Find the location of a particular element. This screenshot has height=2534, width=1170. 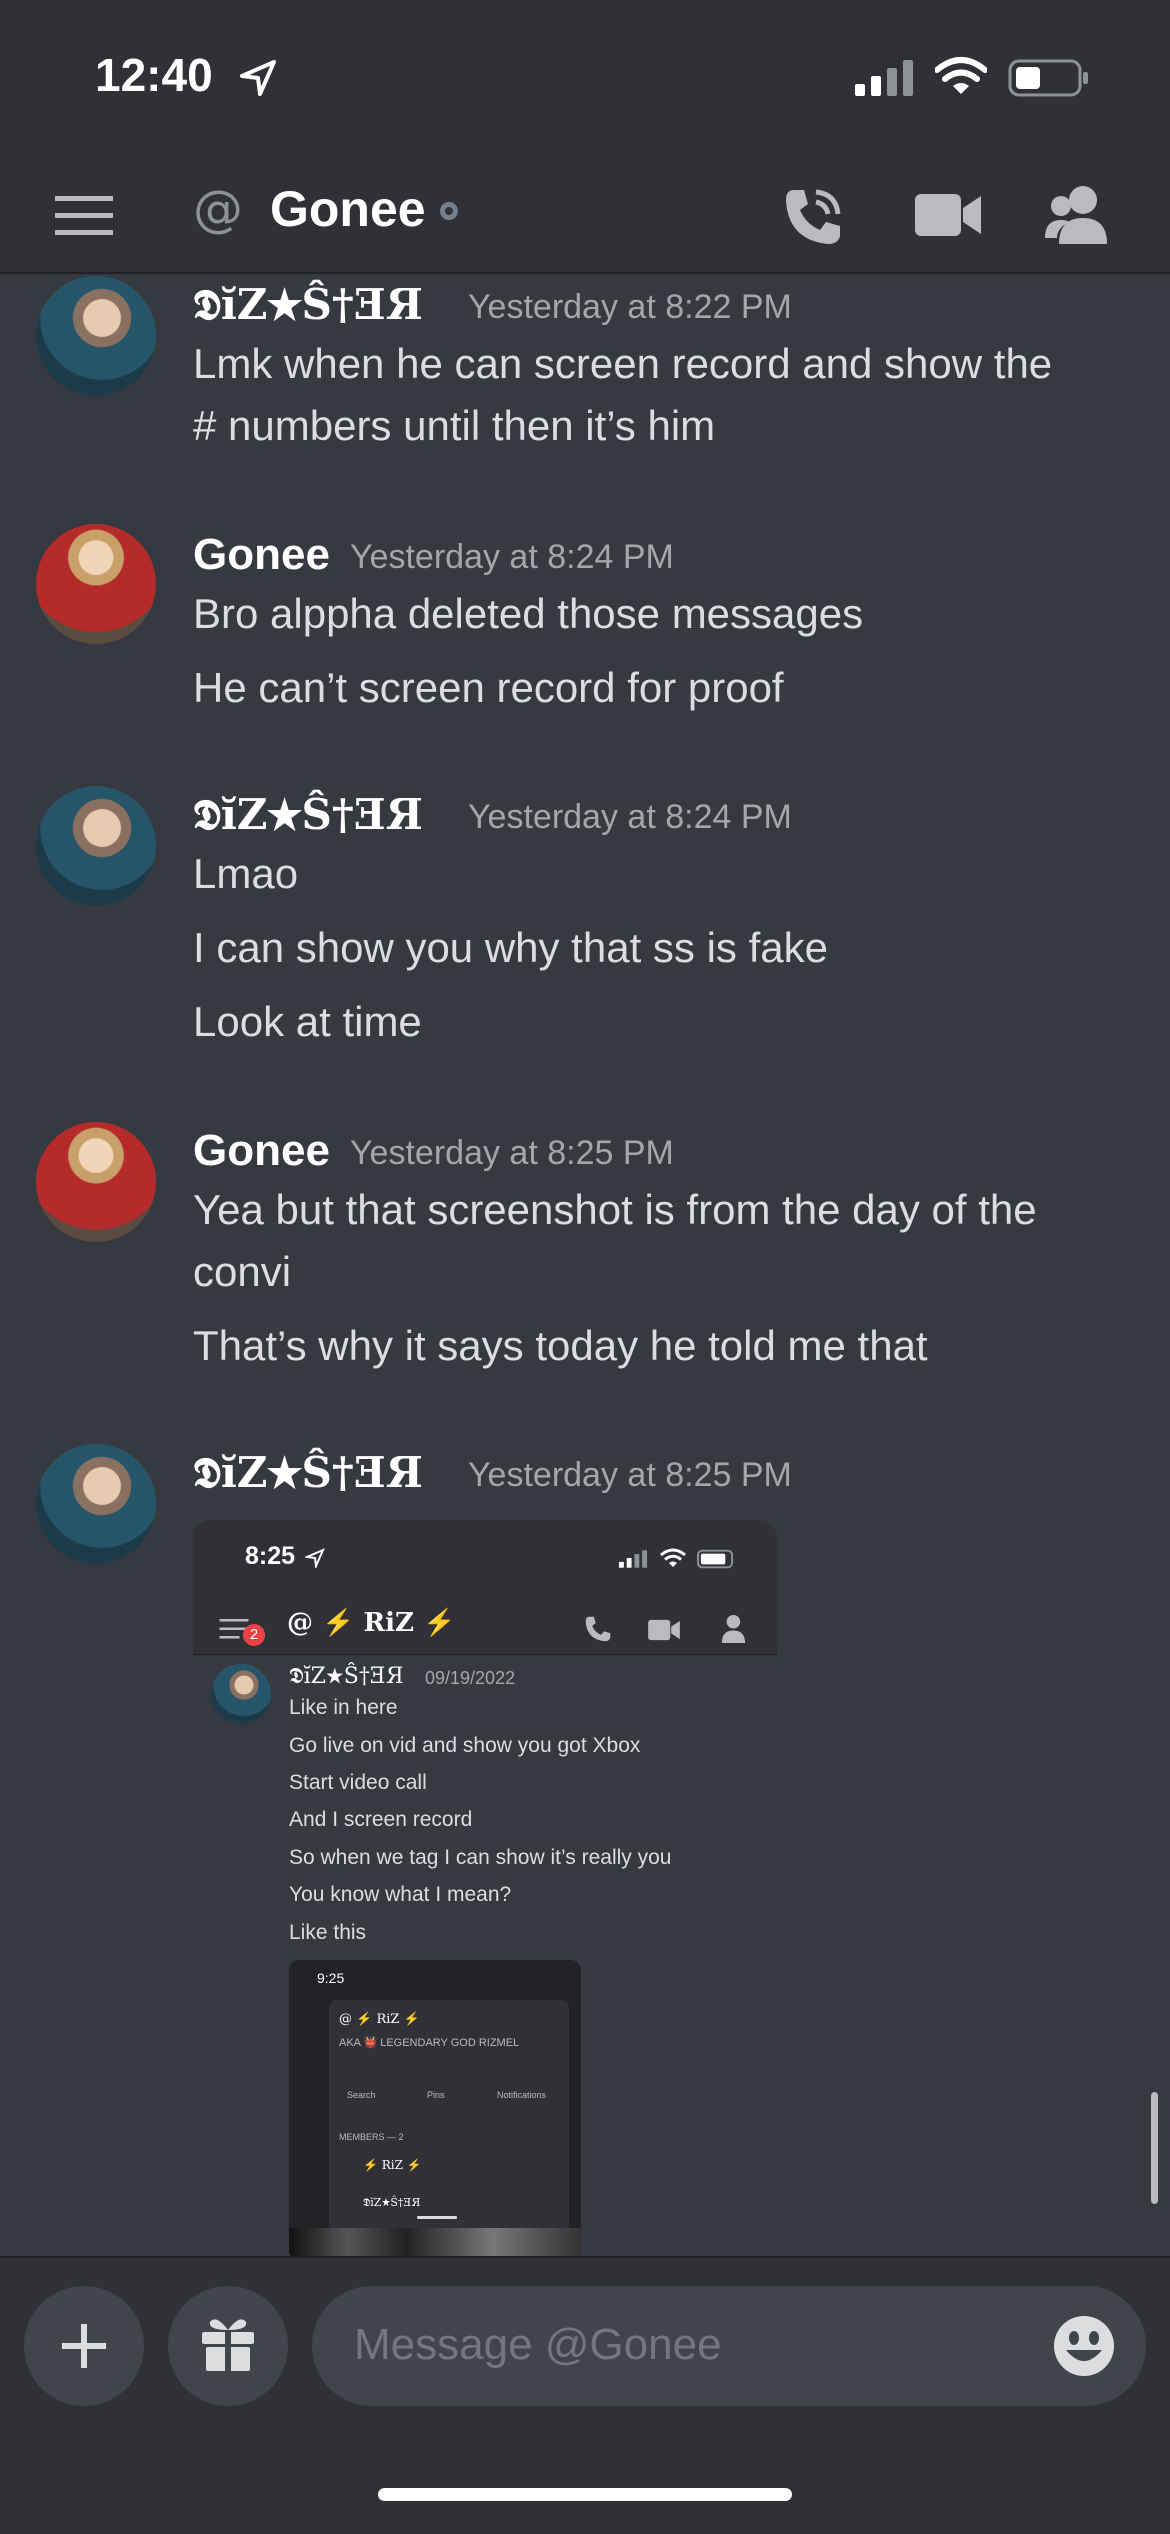

gift-icon is located at coordinates (228, 2345).